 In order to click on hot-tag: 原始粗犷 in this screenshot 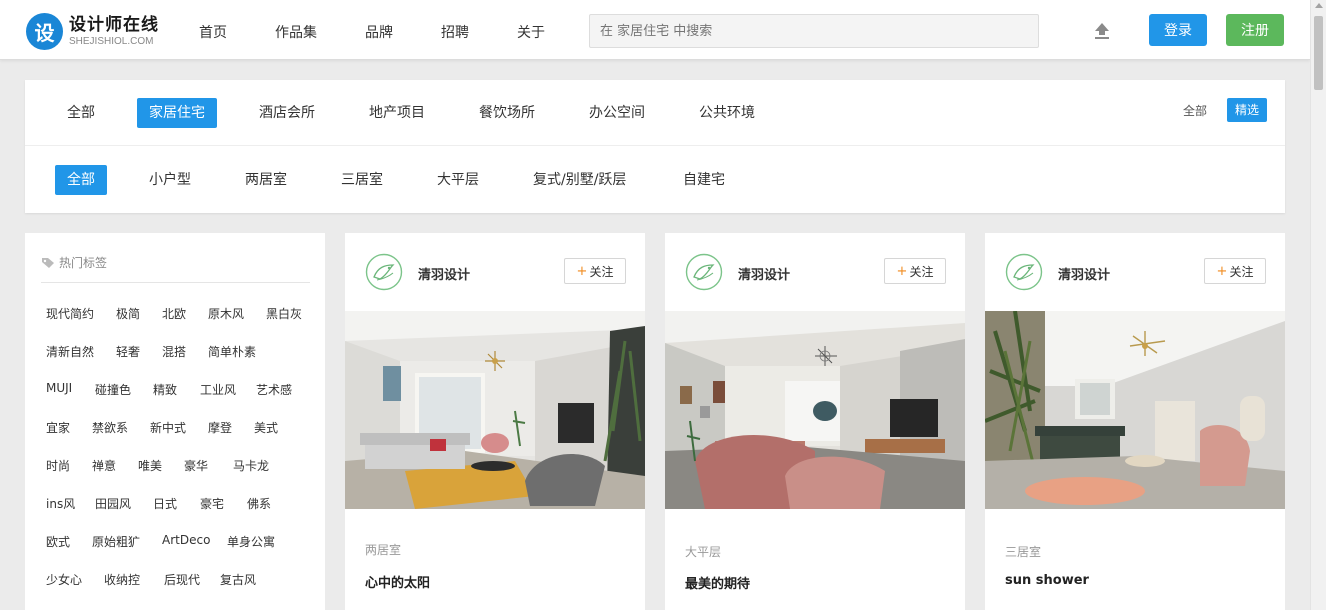, I will do `click(116, 541)`.